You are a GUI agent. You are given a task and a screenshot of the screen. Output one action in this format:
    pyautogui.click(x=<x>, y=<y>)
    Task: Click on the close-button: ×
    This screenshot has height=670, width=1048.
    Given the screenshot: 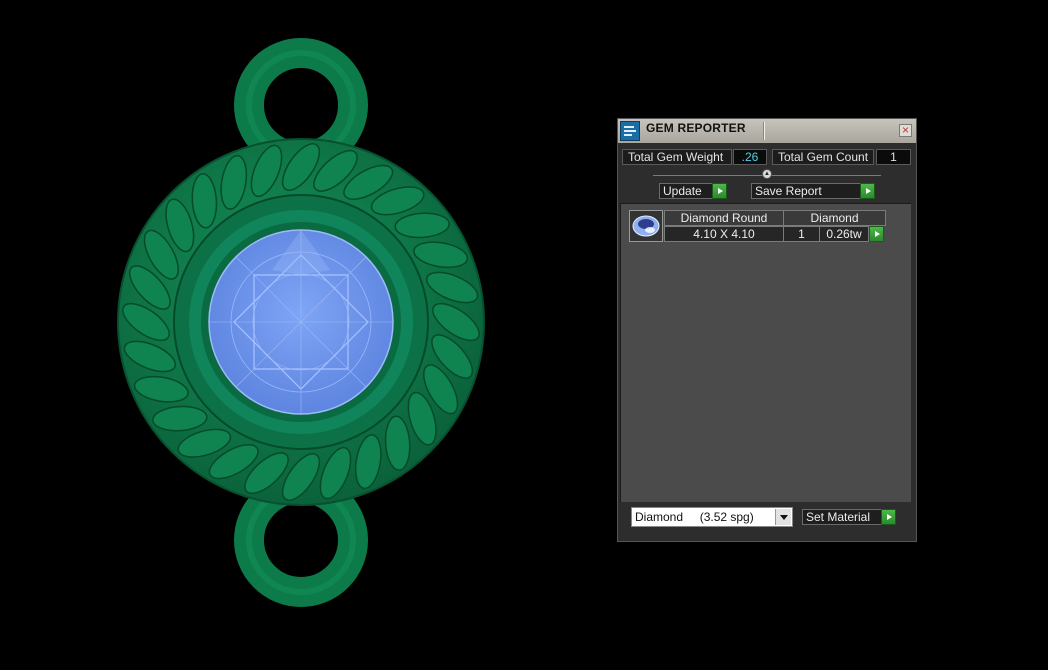 What is the action you would take?
    pyautogui.click(x=905, y=130)
    